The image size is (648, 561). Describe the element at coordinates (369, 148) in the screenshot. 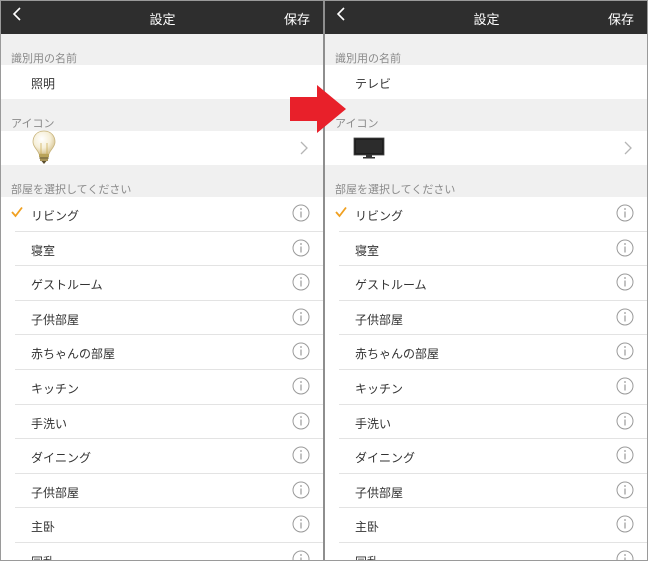

I see `tv-icon` at that location.